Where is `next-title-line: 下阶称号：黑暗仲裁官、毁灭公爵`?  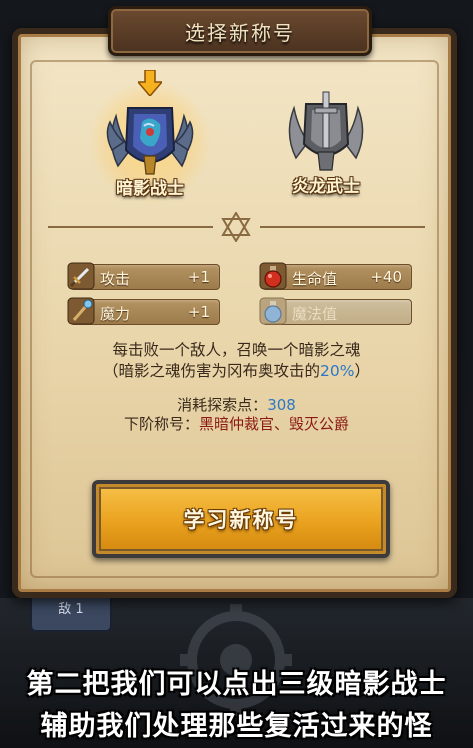 next-title-line: 下阶称号：黑暗仲裁官、毁灭公爵 is located at coordinates (236, 423).